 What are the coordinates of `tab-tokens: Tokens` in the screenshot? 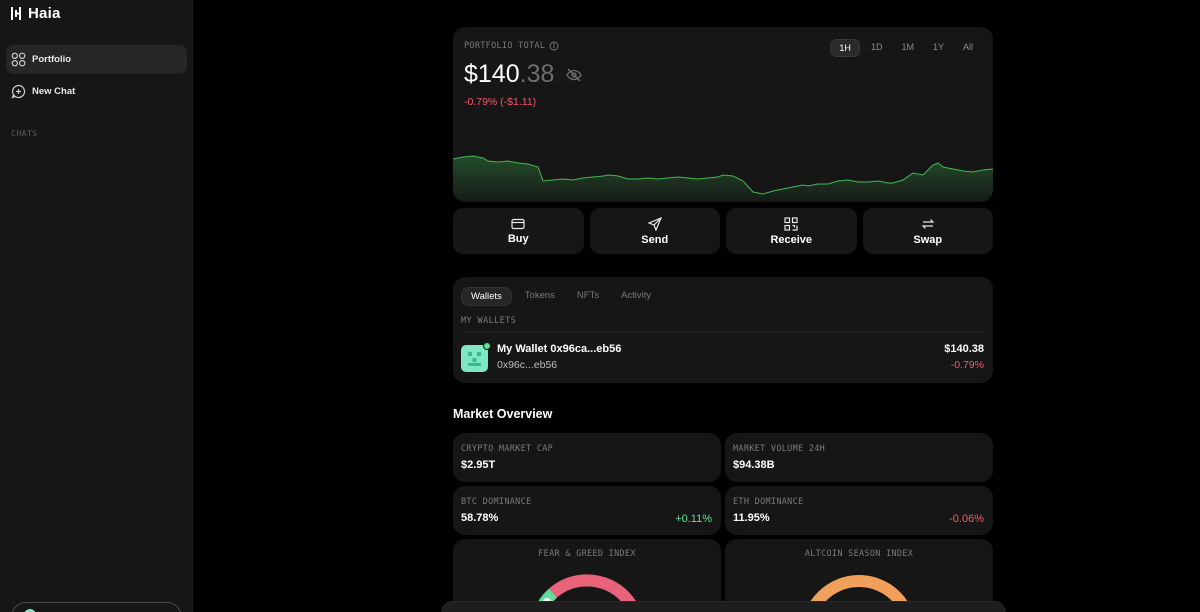 It's located at (540, 296).